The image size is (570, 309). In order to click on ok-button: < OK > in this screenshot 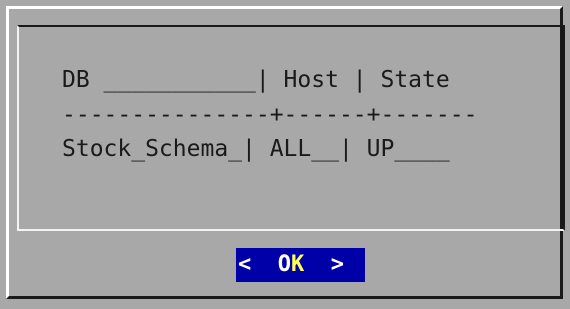, I will do `click(300, 265)`.